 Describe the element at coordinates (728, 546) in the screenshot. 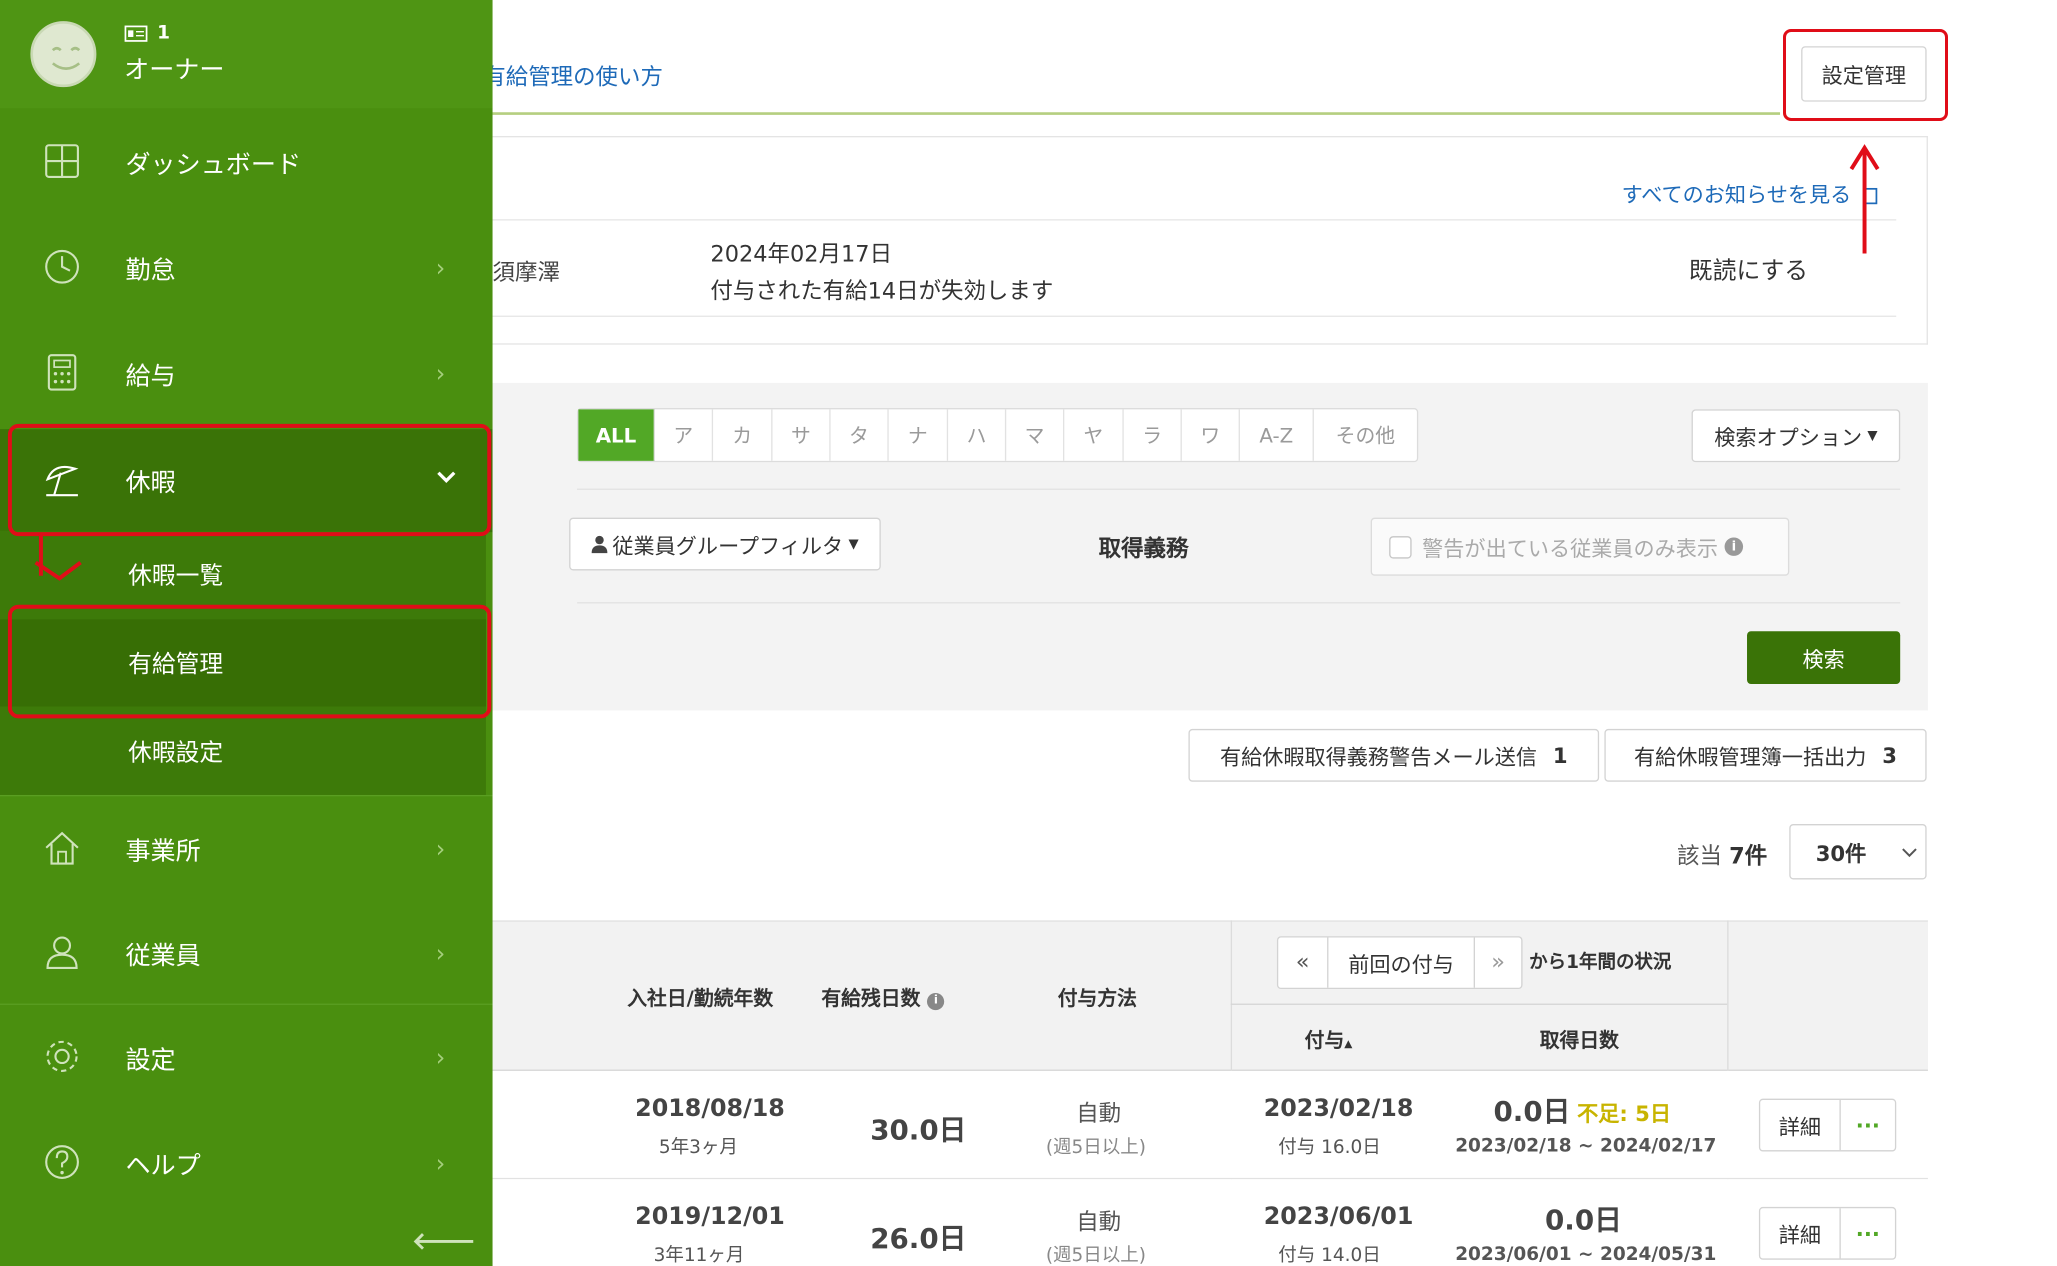

I see `employee-group-filter-label: 従業員グループフィルタ` at that location.